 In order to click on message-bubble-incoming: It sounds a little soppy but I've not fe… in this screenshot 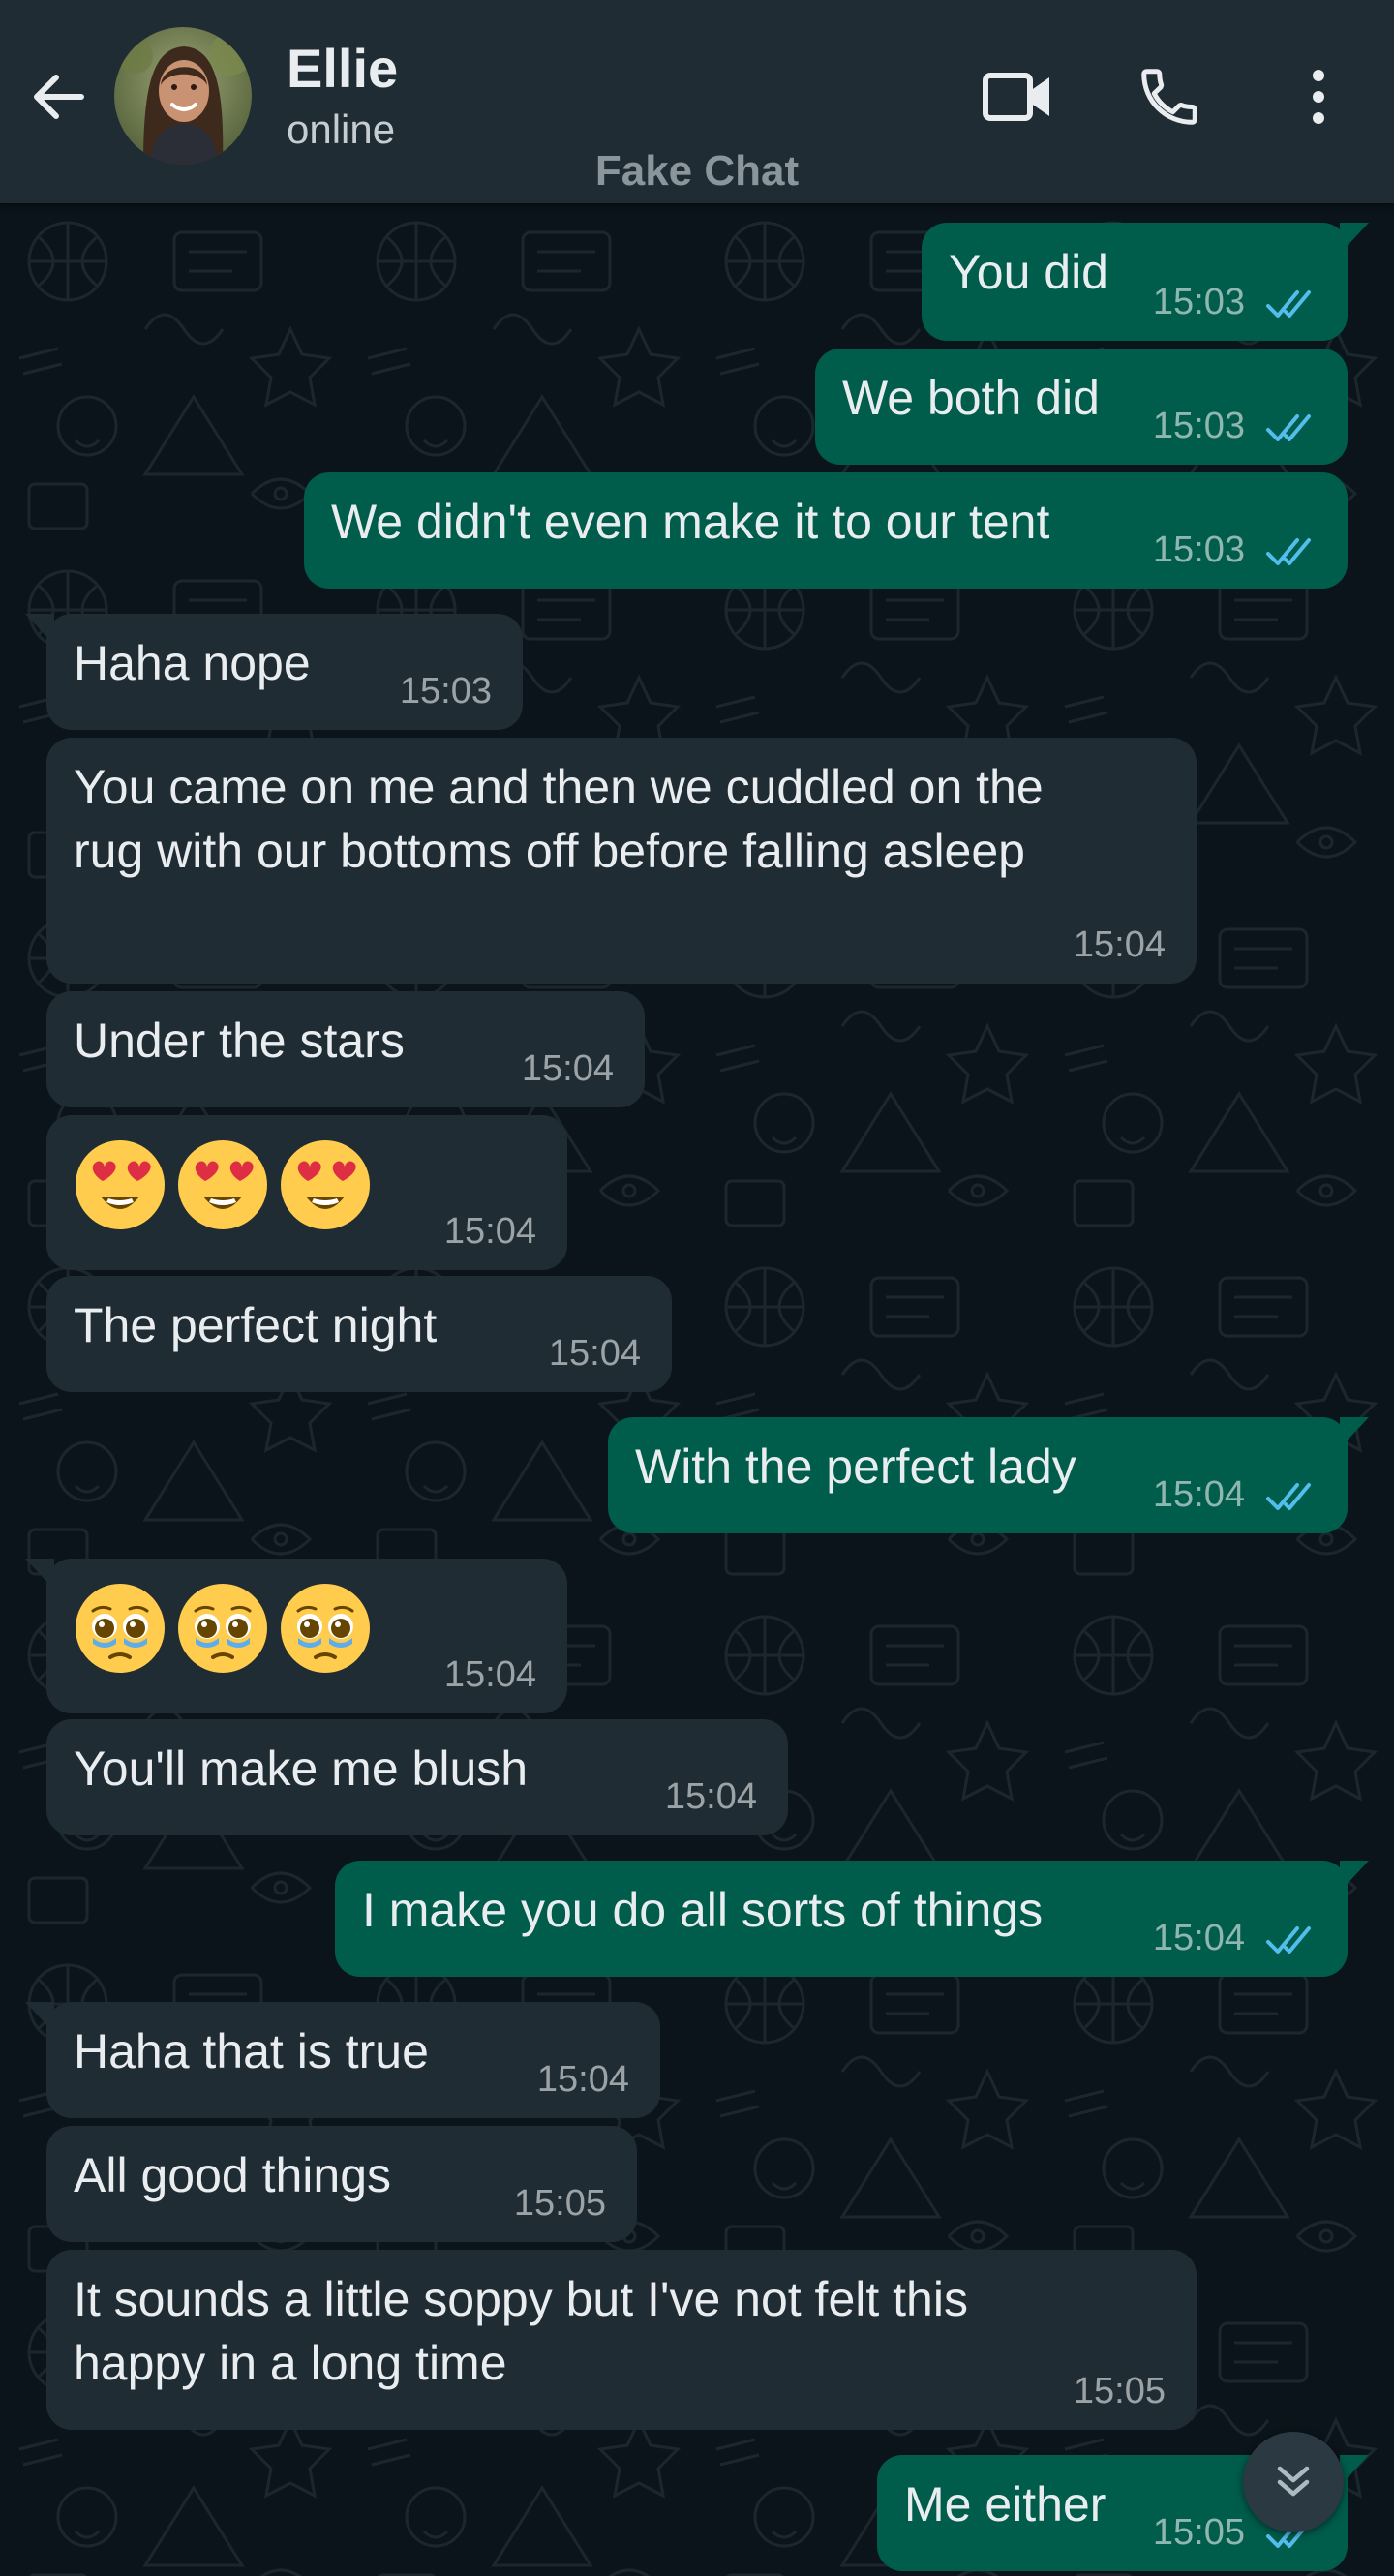, I will do `click(621, 2340)`.